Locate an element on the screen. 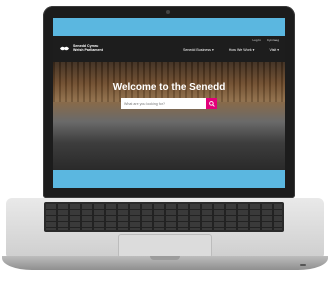  logo-line2: Welsh Parliament is located at coordinates (88, 50).